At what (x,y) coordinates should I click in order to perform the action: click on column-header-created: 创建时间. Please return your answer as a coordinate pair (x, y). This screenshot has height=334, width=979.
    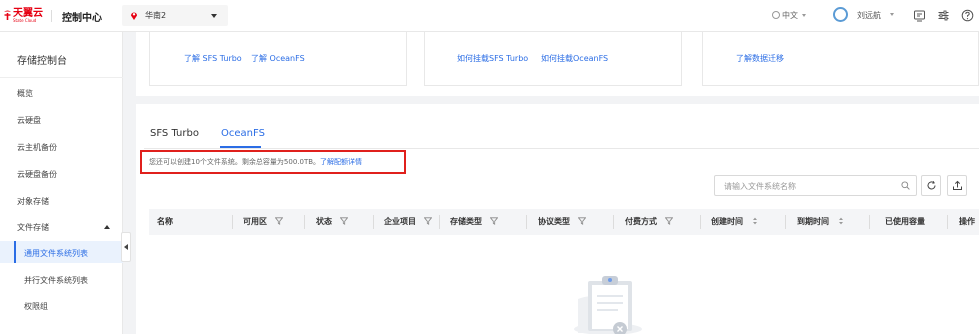
    Looking at the image, I should click on (735, 222).